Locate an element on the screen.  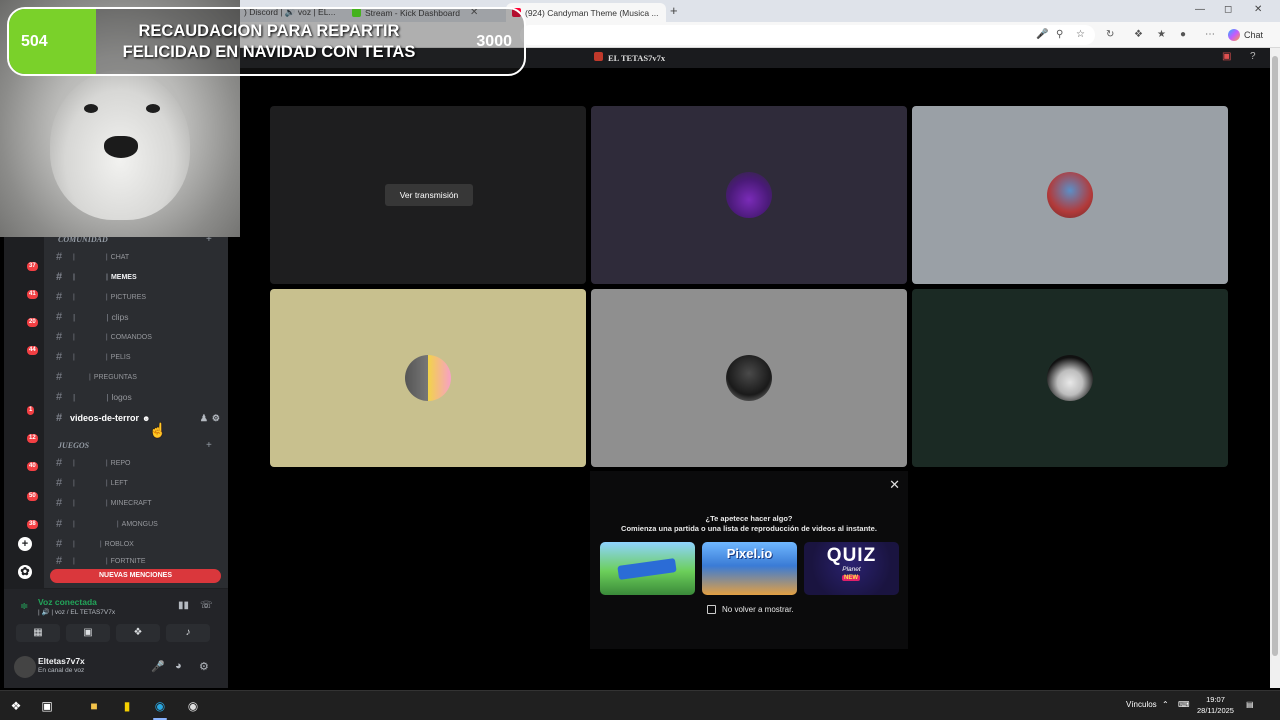
maximize-icon: ◻ is located at coordinates (1228, 9).